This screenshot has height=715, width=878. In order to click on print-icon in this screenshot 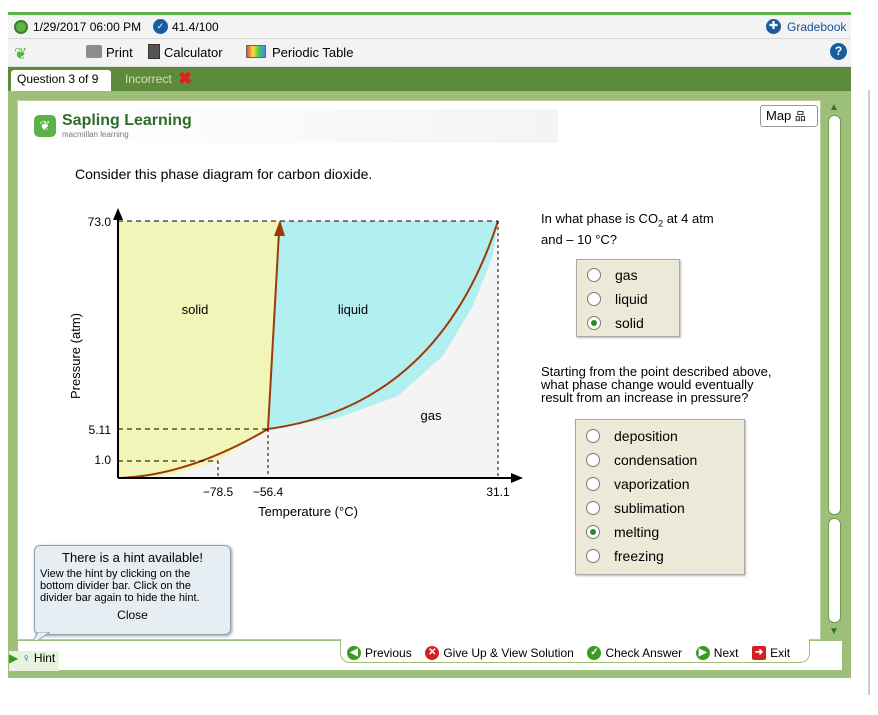, I will do `click(94, 51)`.